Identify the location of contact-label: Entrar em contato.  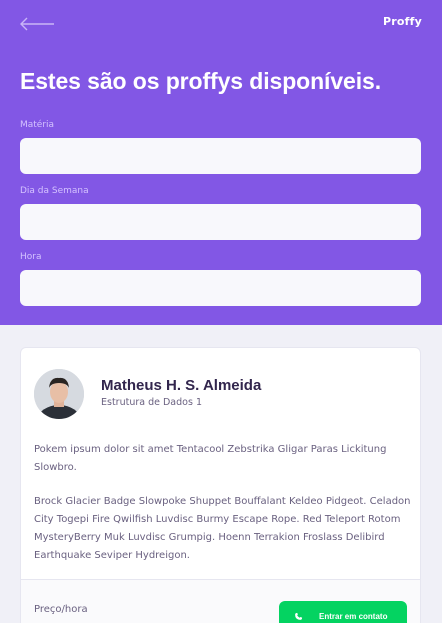
(353, 616).